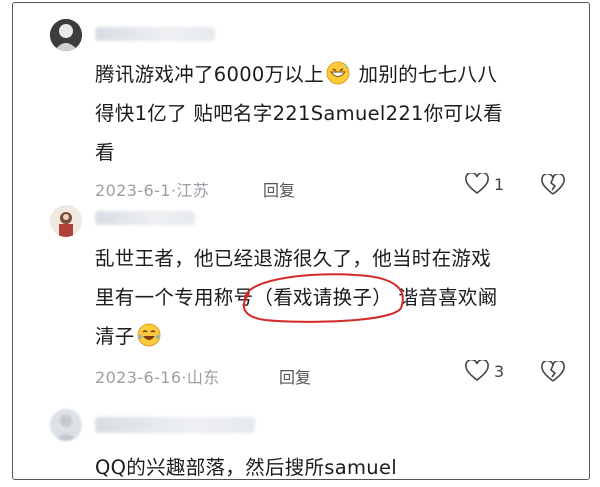 The height and width of the screenshot is (487, 600). I want to click on comment-line: 得快1亿了 贴吧名字221Samuel221你可以看, so click(299, 113).